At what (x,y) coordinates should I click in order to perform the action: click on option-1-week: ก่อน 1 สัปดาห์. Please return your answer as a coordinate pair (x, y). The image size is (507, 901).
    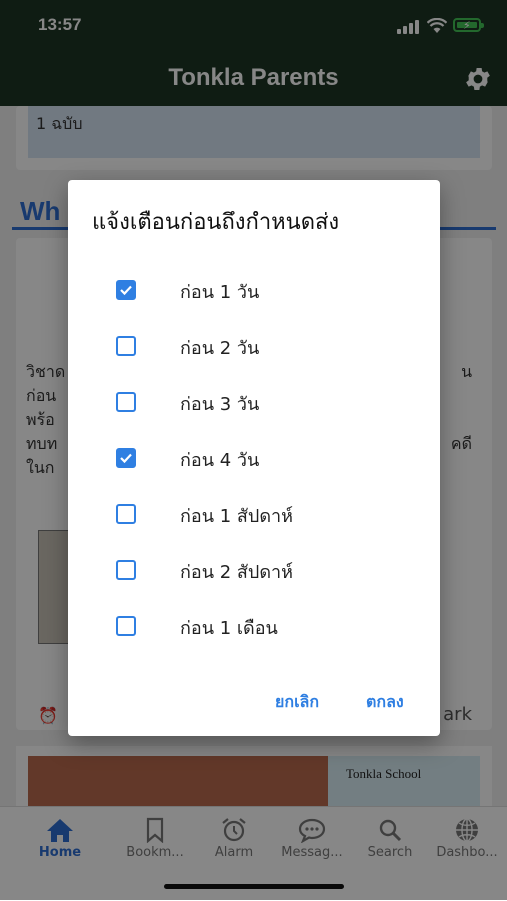
    Looking at the image, I should click on (254, 524).